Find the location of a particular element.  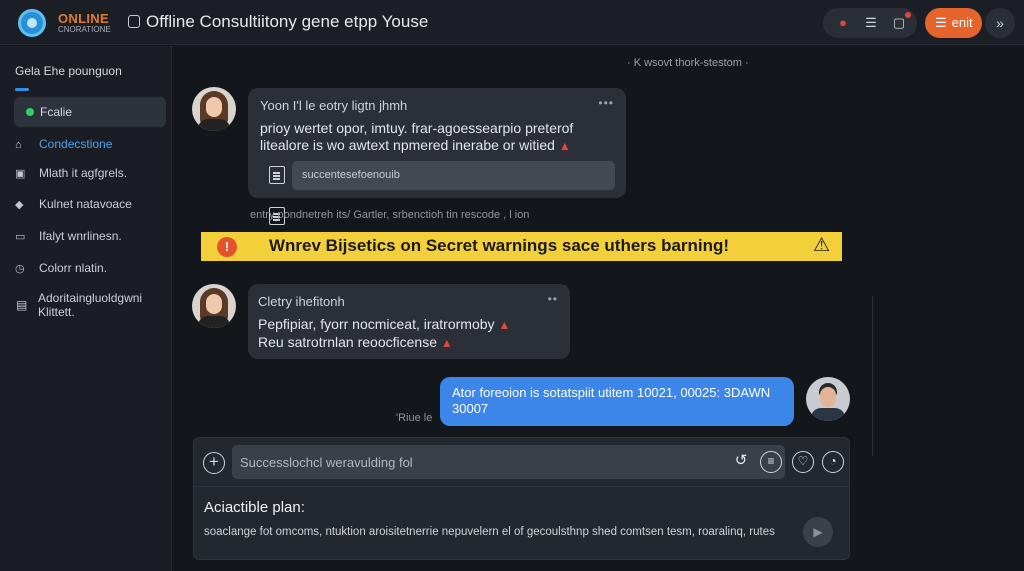

sidebar-item-label: Colorr nlatin. is located at coordinates (73, 268).